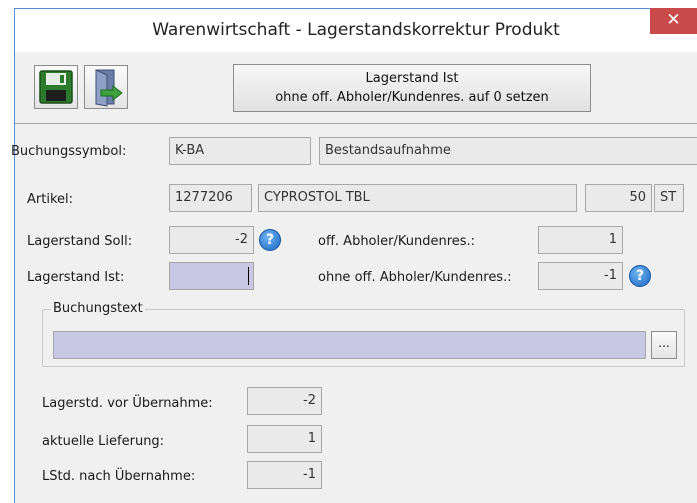  Describe the element at coordinates (127, 403) in the screenshot. I see `stock-before-label: Lagerstd. vor Übernahme:` at that location.